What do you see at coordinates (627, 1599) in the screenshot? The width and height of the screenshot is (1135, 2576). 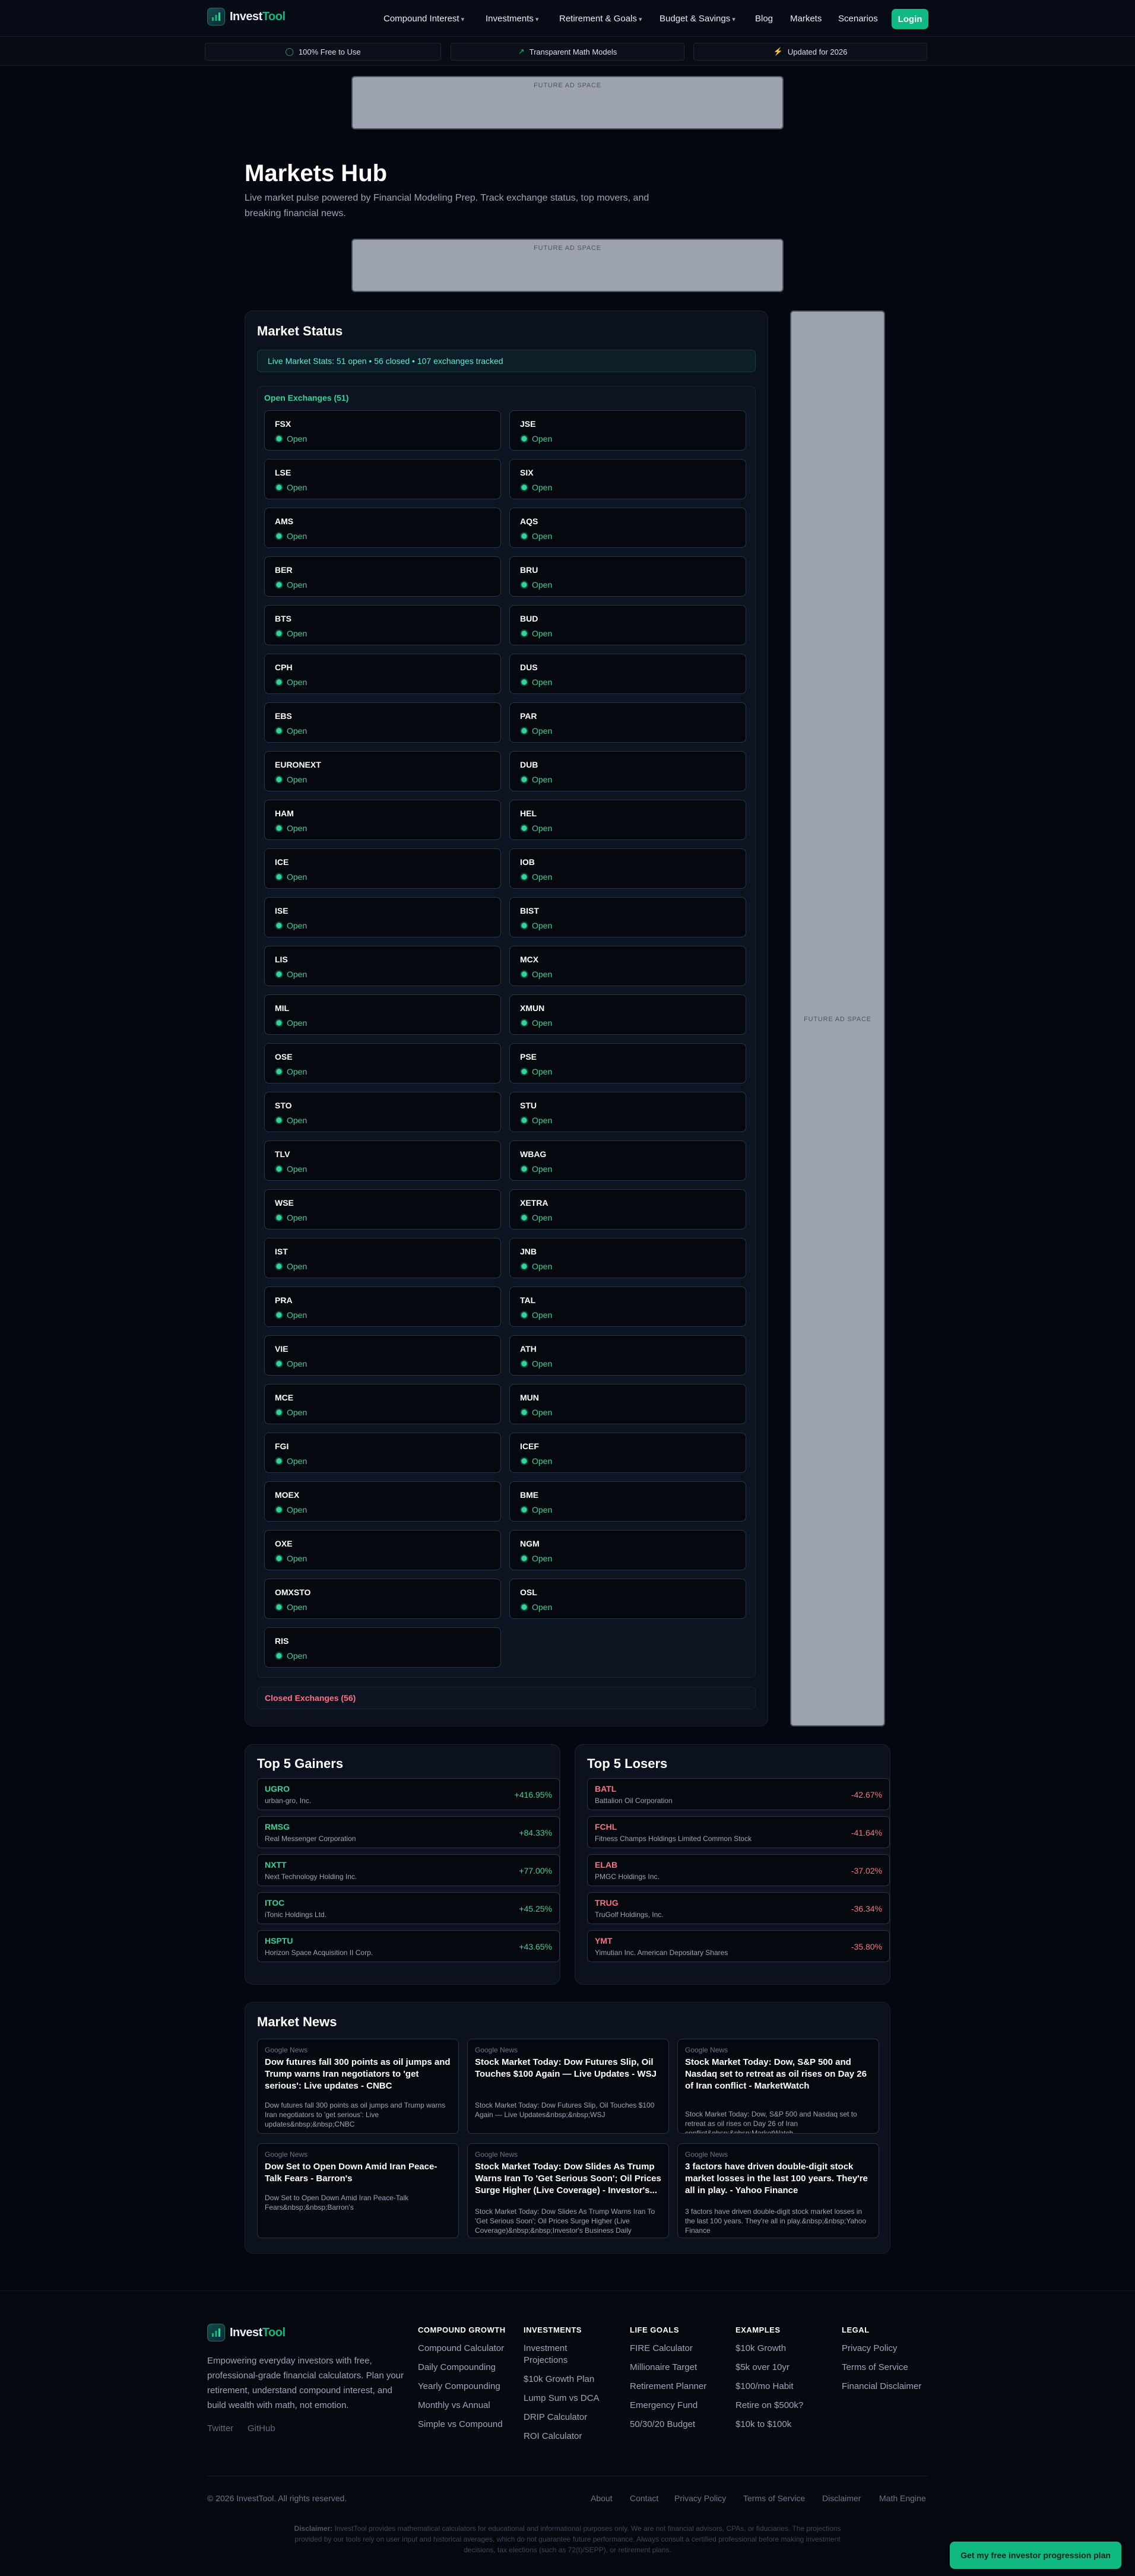 I see `exchange-card: OSL Open` at bounding box center [627, 1599].